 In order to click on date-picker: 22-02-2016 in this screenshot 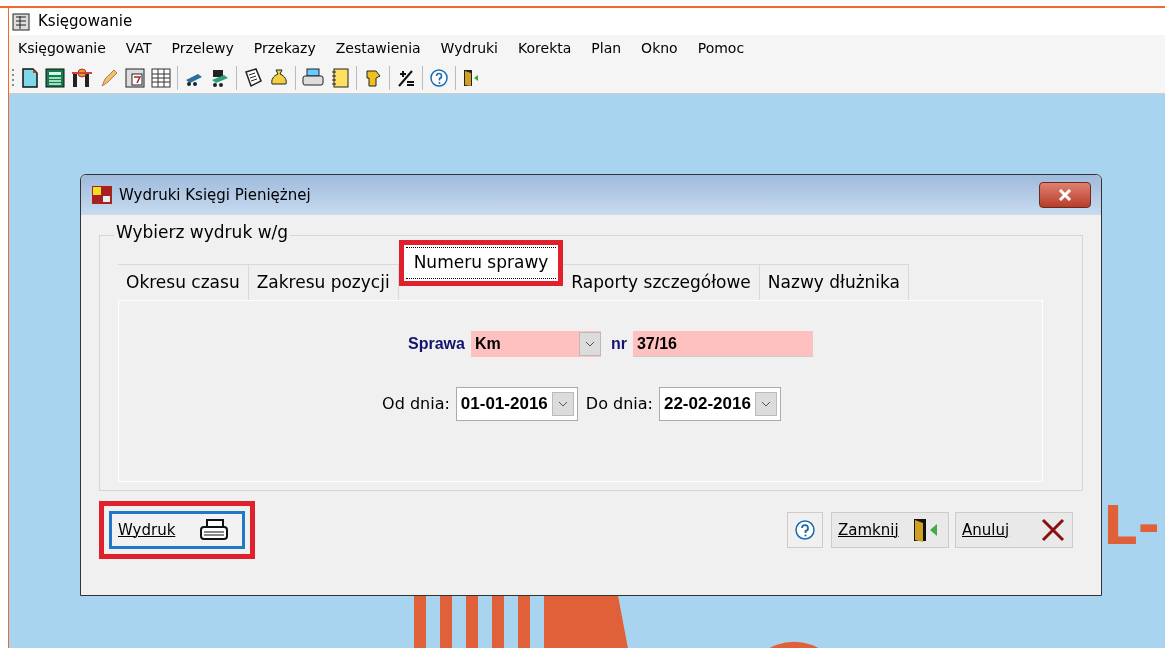, I will do `click(719, 404)`.